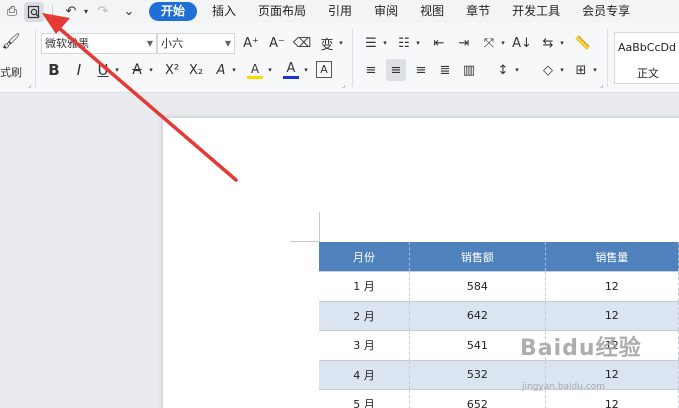 The height and width of the screenshot is (408, 679). I want to click on arrow-head, so click(56, 23).